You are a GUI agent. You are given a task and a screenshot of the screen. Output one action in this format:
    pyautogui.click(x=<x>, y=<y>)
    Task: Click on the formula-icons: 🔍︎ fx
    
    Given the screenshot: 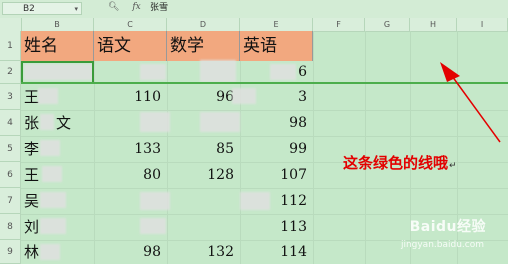 What is the action you would take?
    pyautogui.click(x=129, y=7)
    